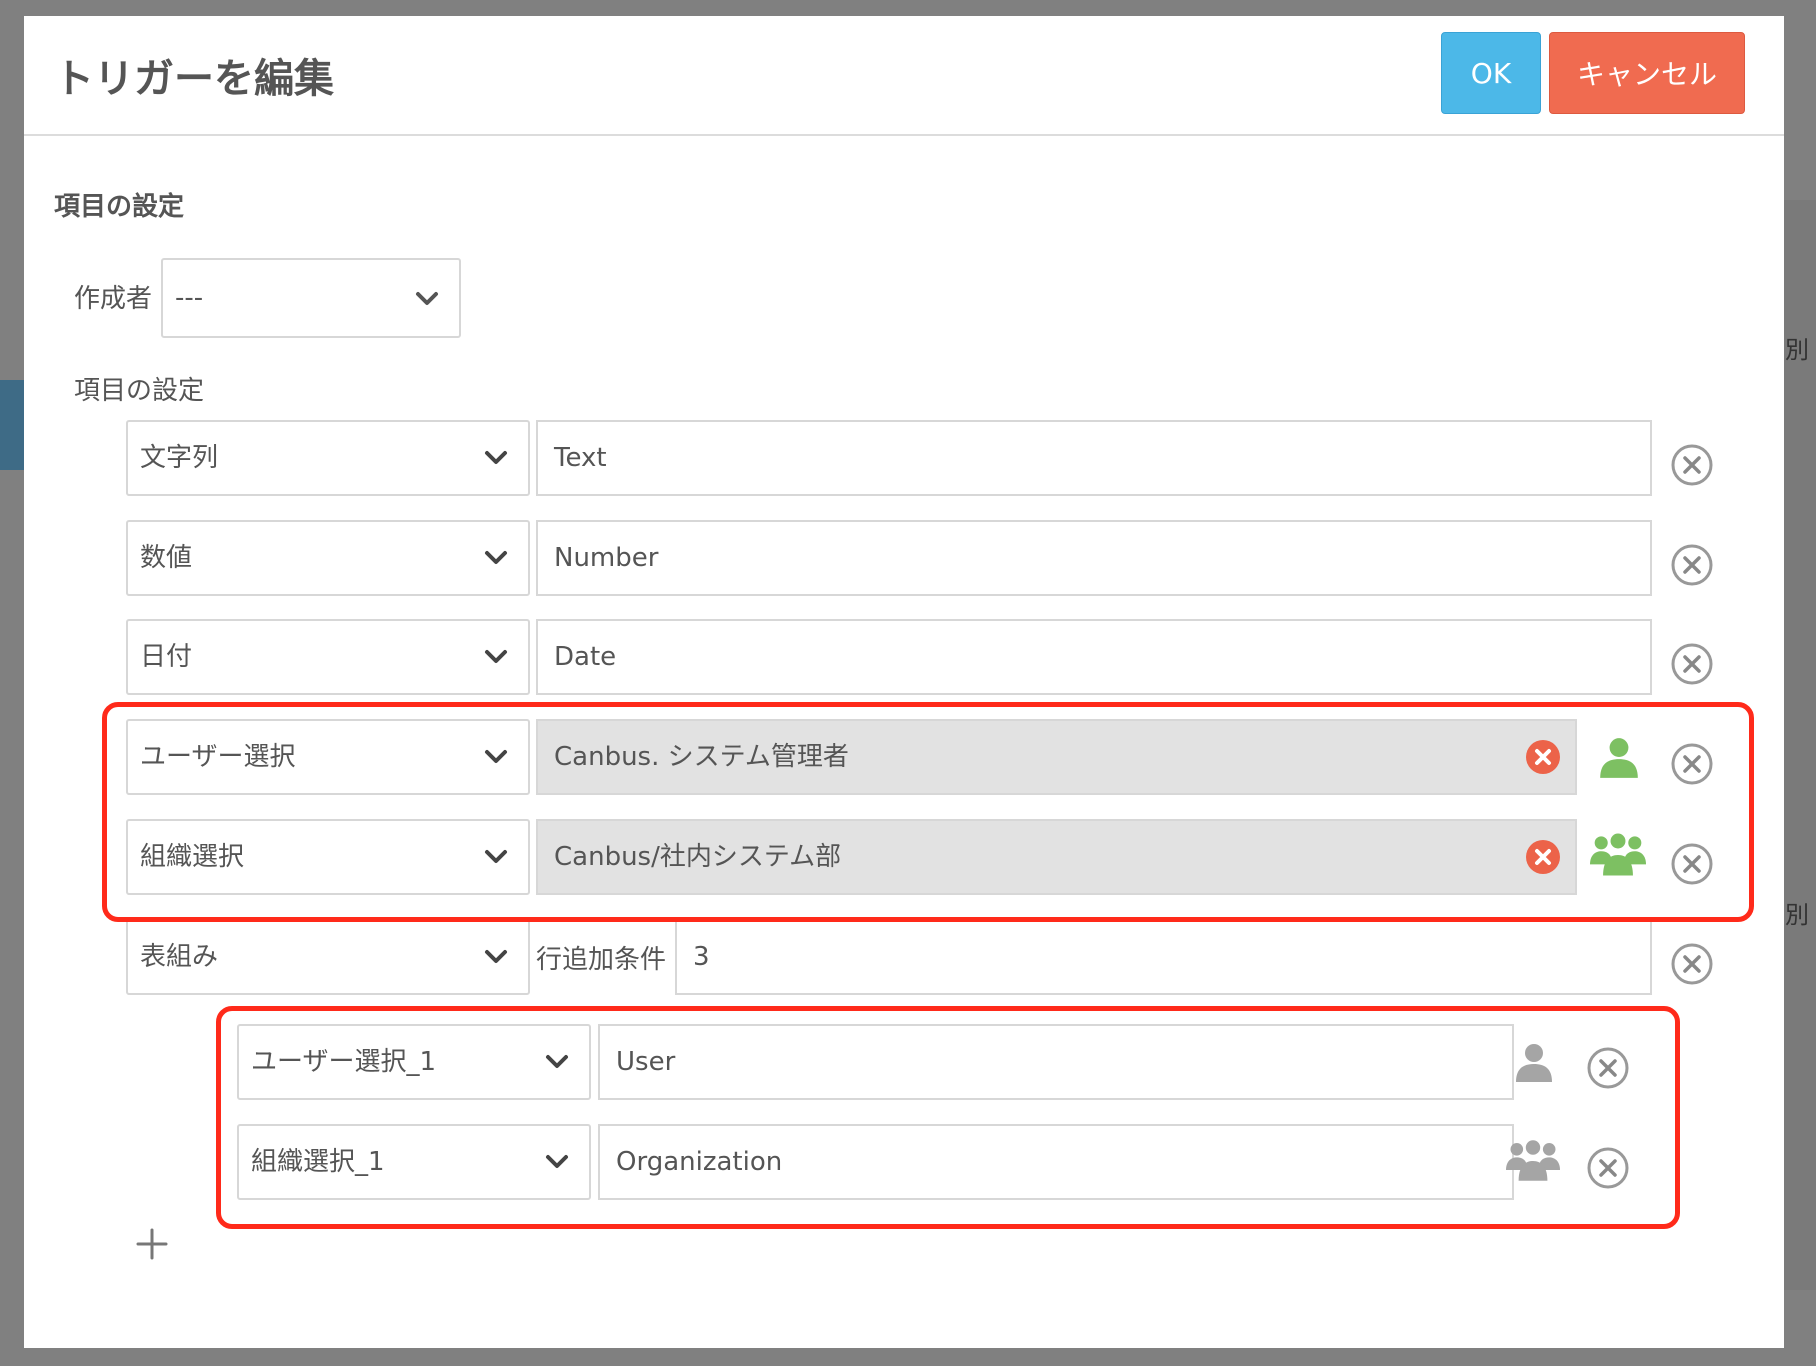 This screenshot has width=1816, height=1366. Describe the element at coordinates (328, 458) in the screenshot. I see `field-type-select: 文字列` at that location.